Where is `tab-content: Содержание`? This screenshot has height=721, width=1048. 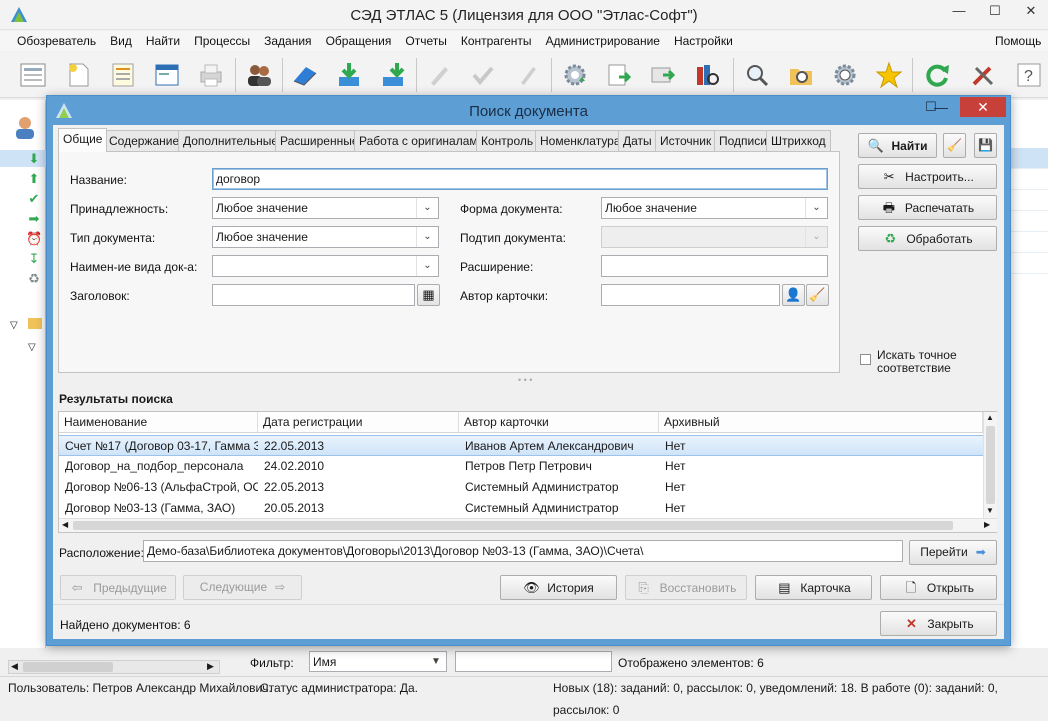
tab-content: Содержание is located at coordinates (144, 140).